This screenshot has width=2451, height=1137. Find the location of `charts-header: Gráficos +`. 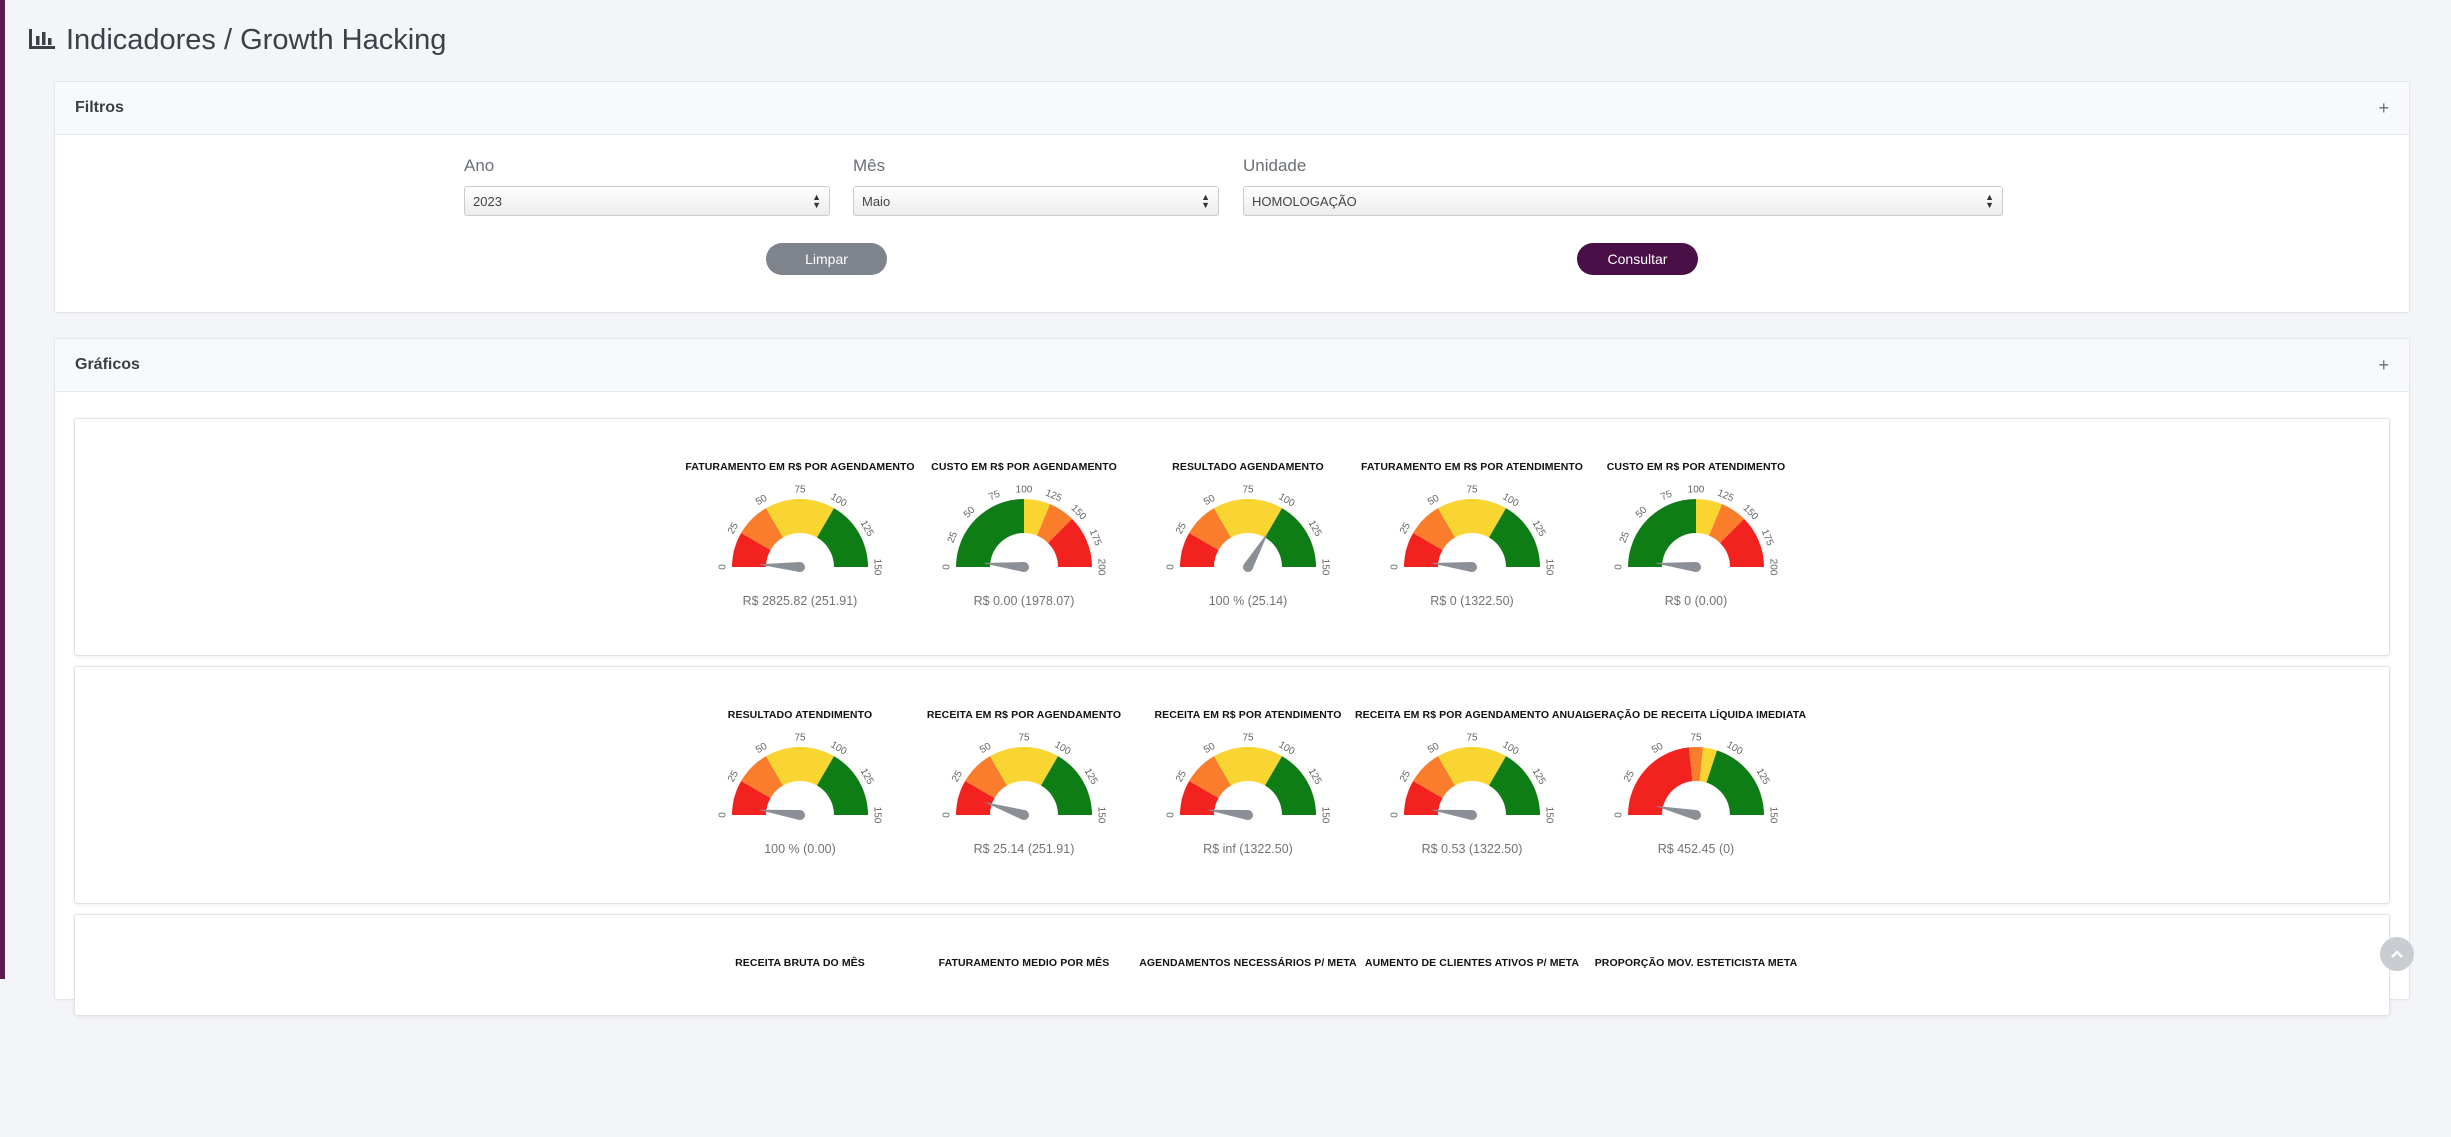

charts-header: Gráficos + is located at coordinates (1232, 365).